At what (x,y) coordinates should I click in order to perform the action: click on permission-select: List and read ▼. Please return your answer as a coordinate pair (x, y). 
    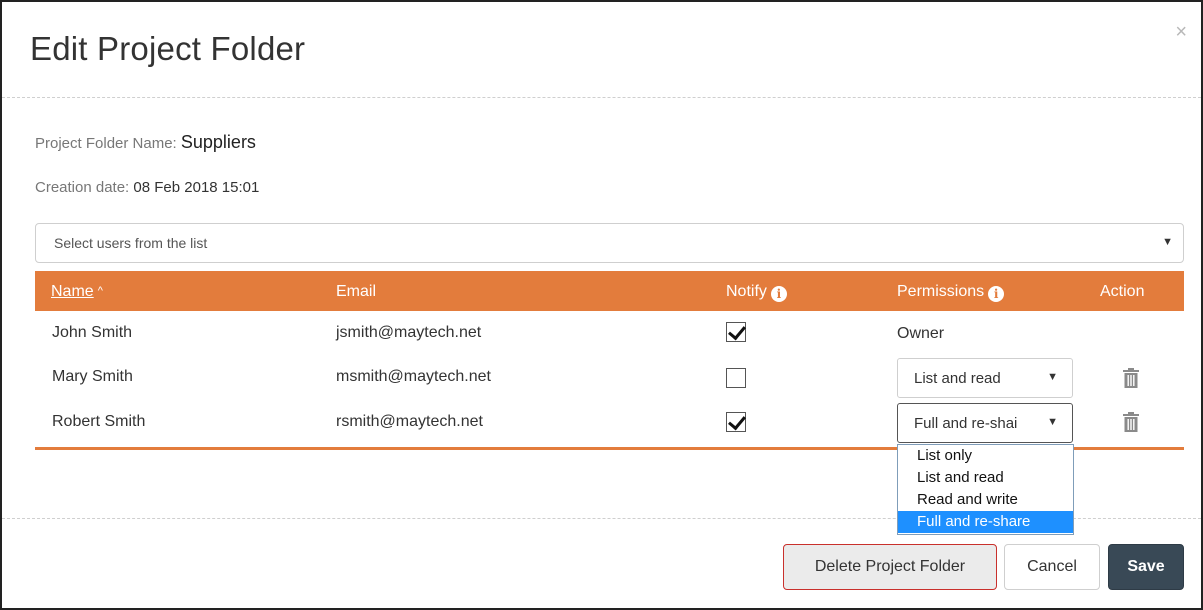
    Looking at the image, I should click on (985, 378).